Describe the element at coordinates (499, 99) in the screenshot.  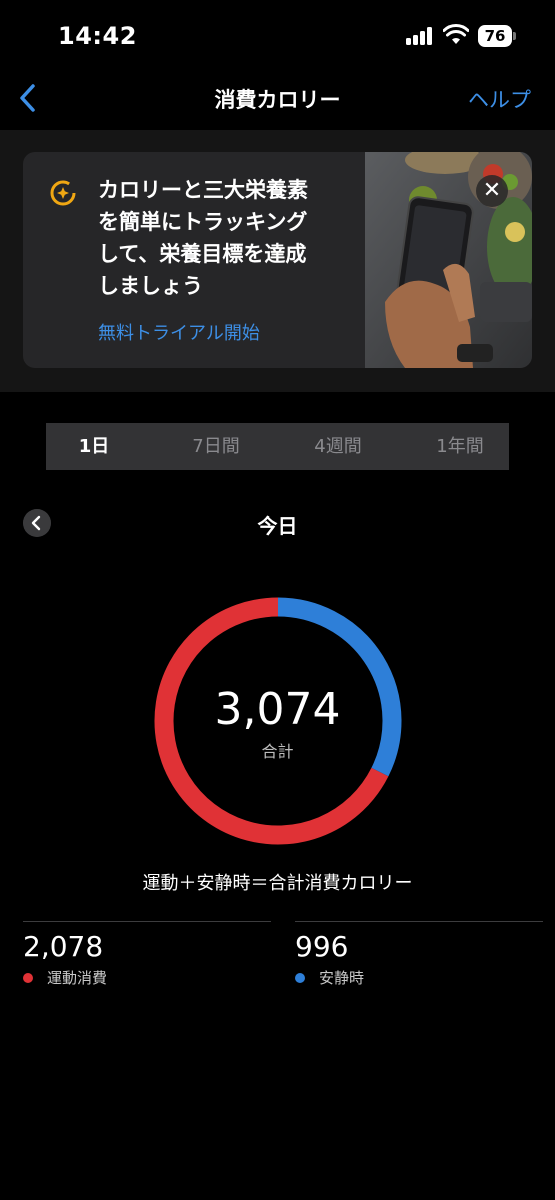
I see `help-button: ヘルプ` at that location.